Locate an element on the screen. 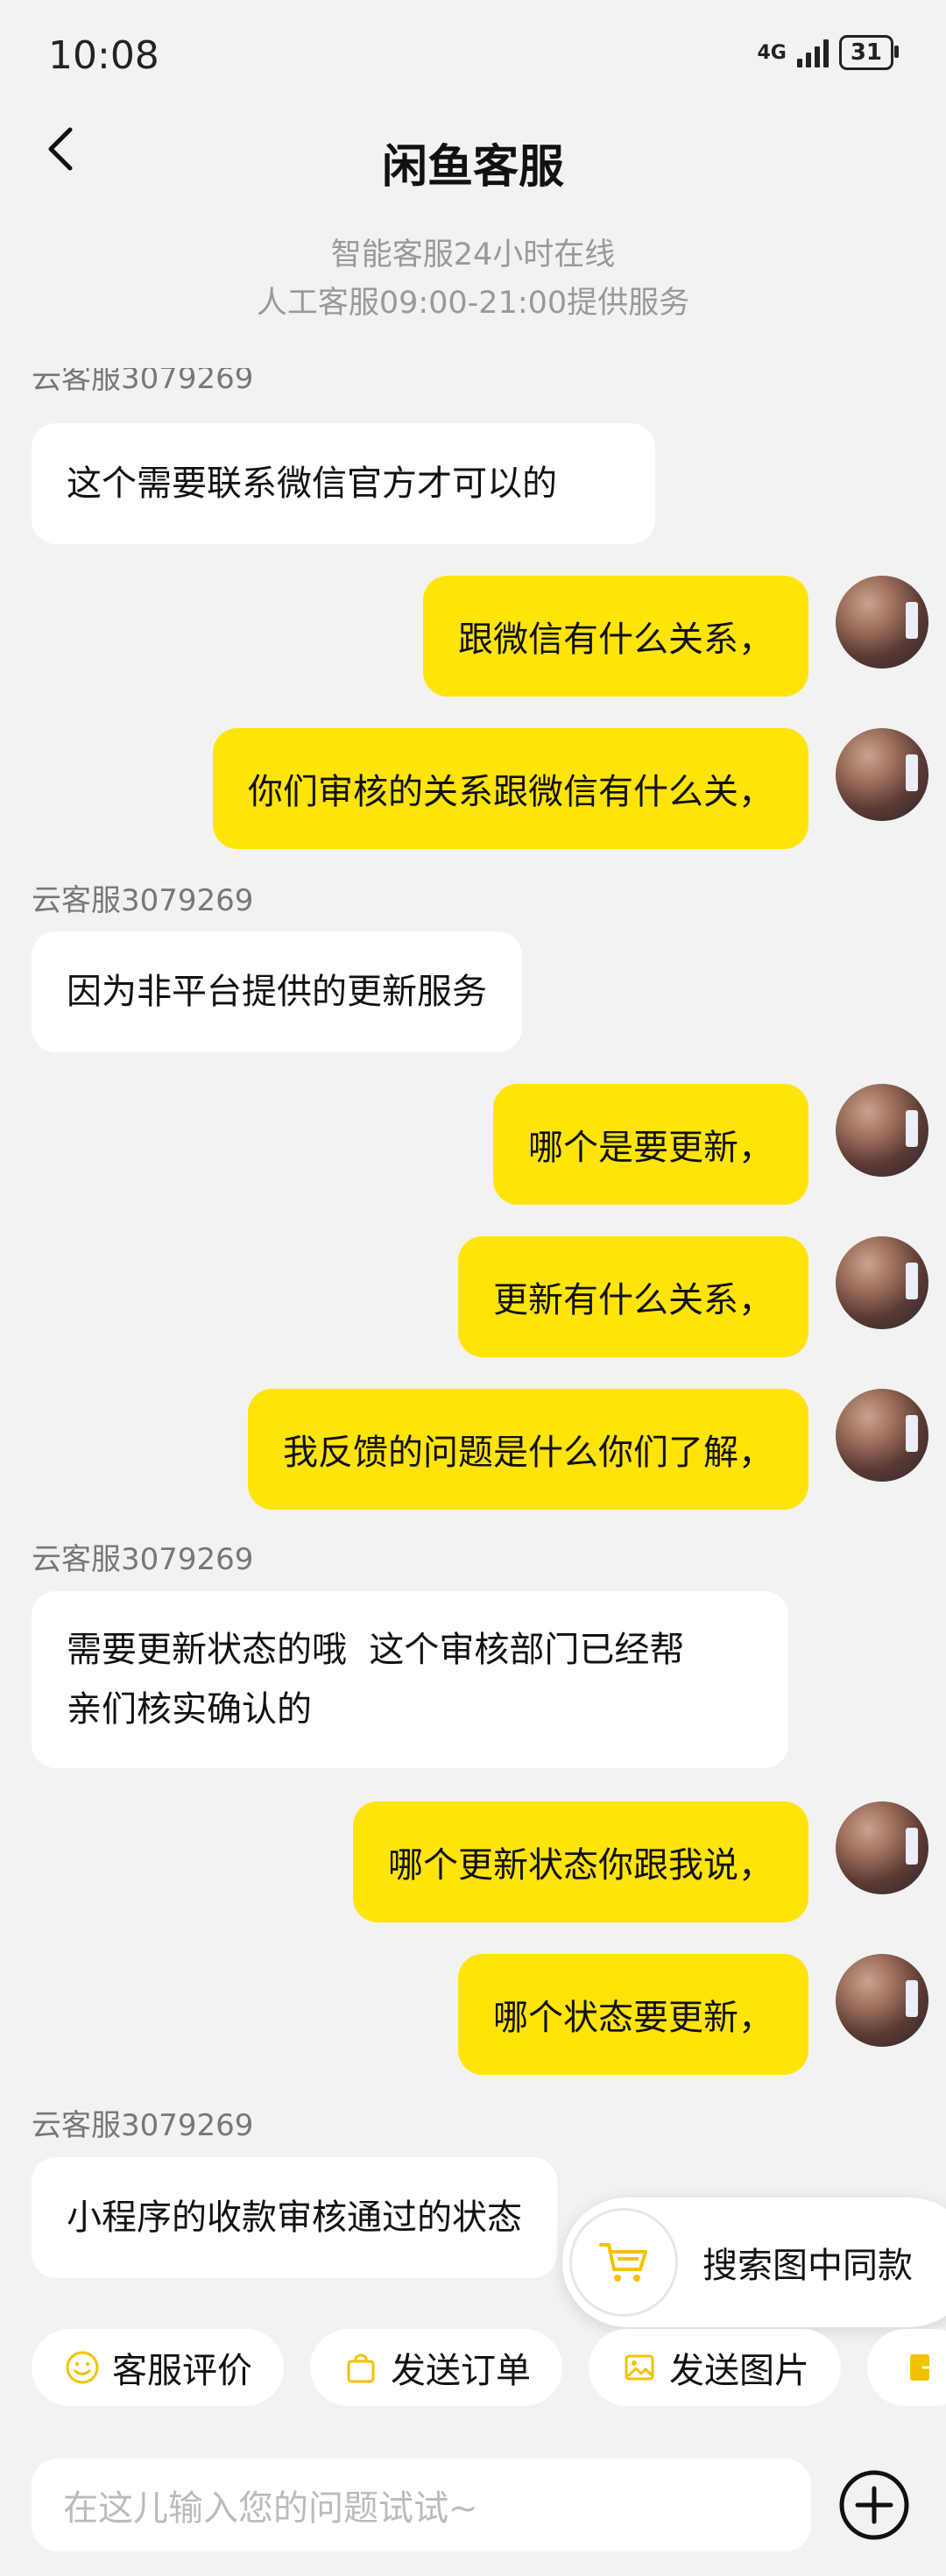 This screenshot has width=946, height=2576. status-icons: 4G 31 is located at coordinates (828, 52).